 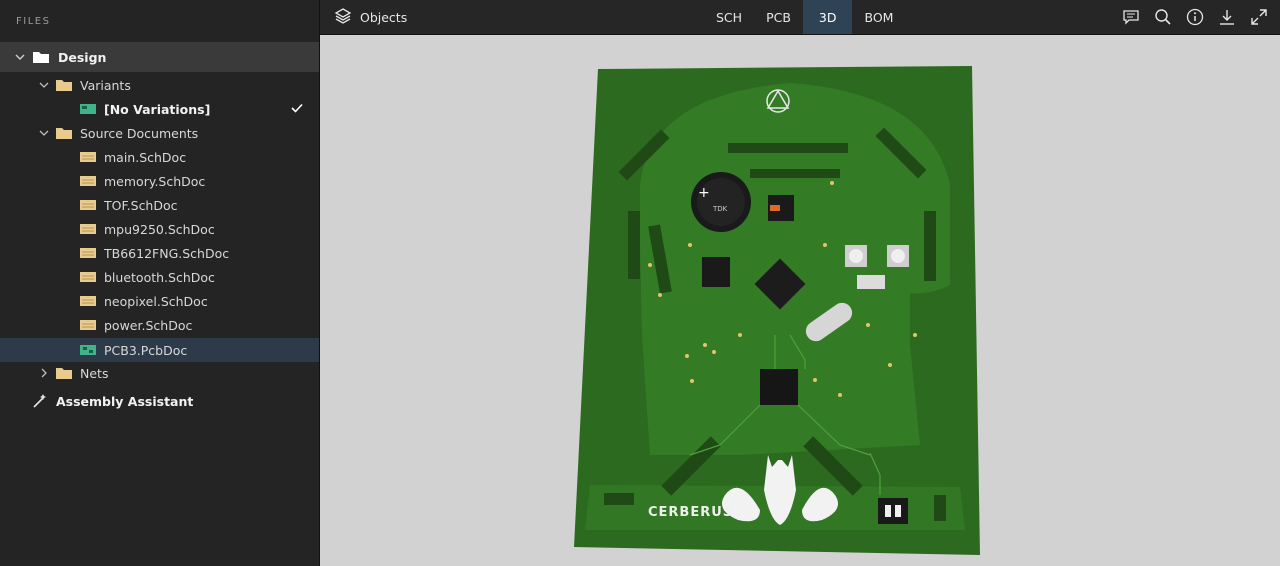 What do you see at coordinates (156, 301) in the screenshot?
I see `document-label: neopixel.SchDoc` at bounding box center [156, 301].